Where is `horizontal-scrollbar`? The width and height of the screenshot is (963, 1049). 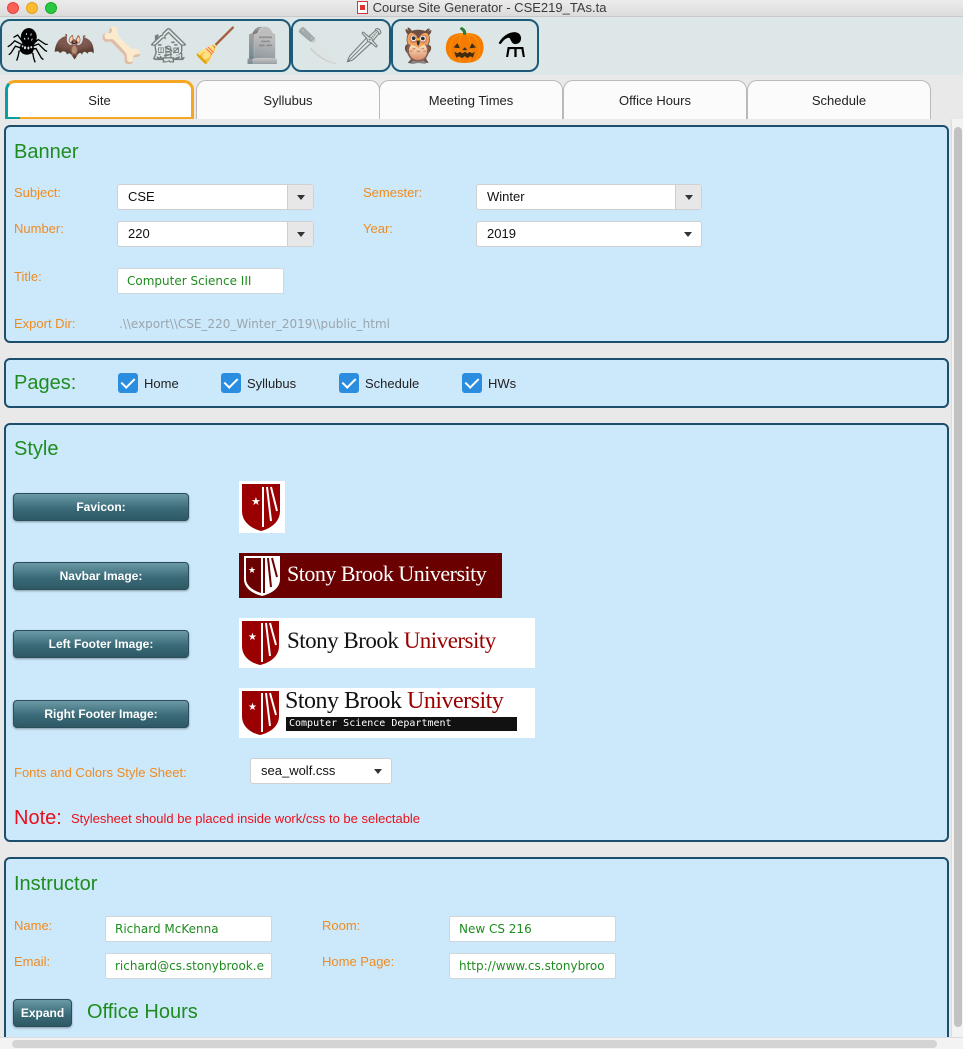 horizontal-scrollbar is located at coordinates (481, 1043).